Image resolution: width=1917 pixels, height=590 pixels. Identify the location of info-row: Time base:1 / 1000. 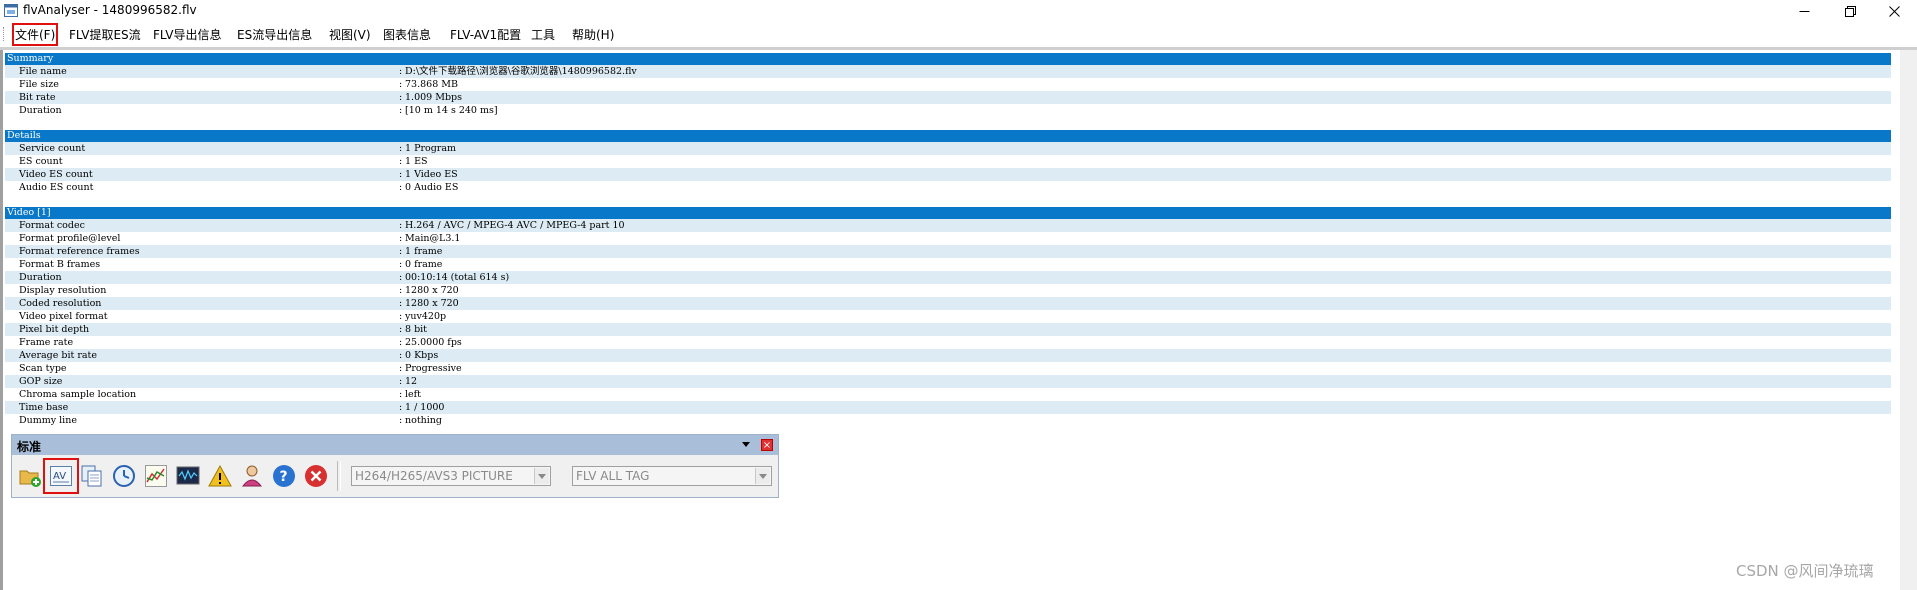
(948, 407).